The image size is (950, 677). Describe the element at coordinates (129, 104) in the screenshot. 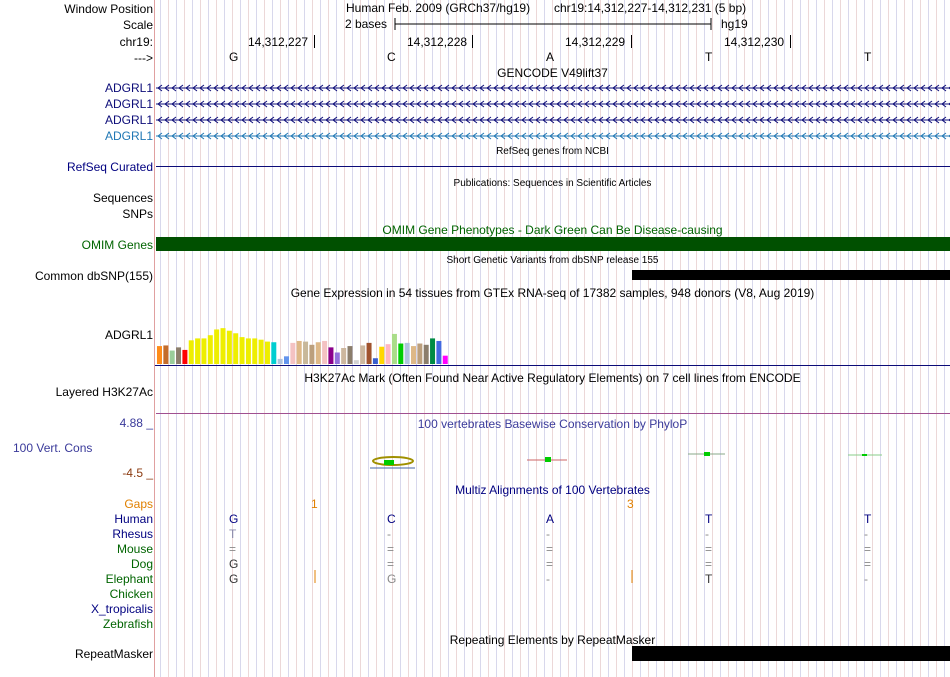

I see `gencode-gene-2: ADGRL1` at that location.